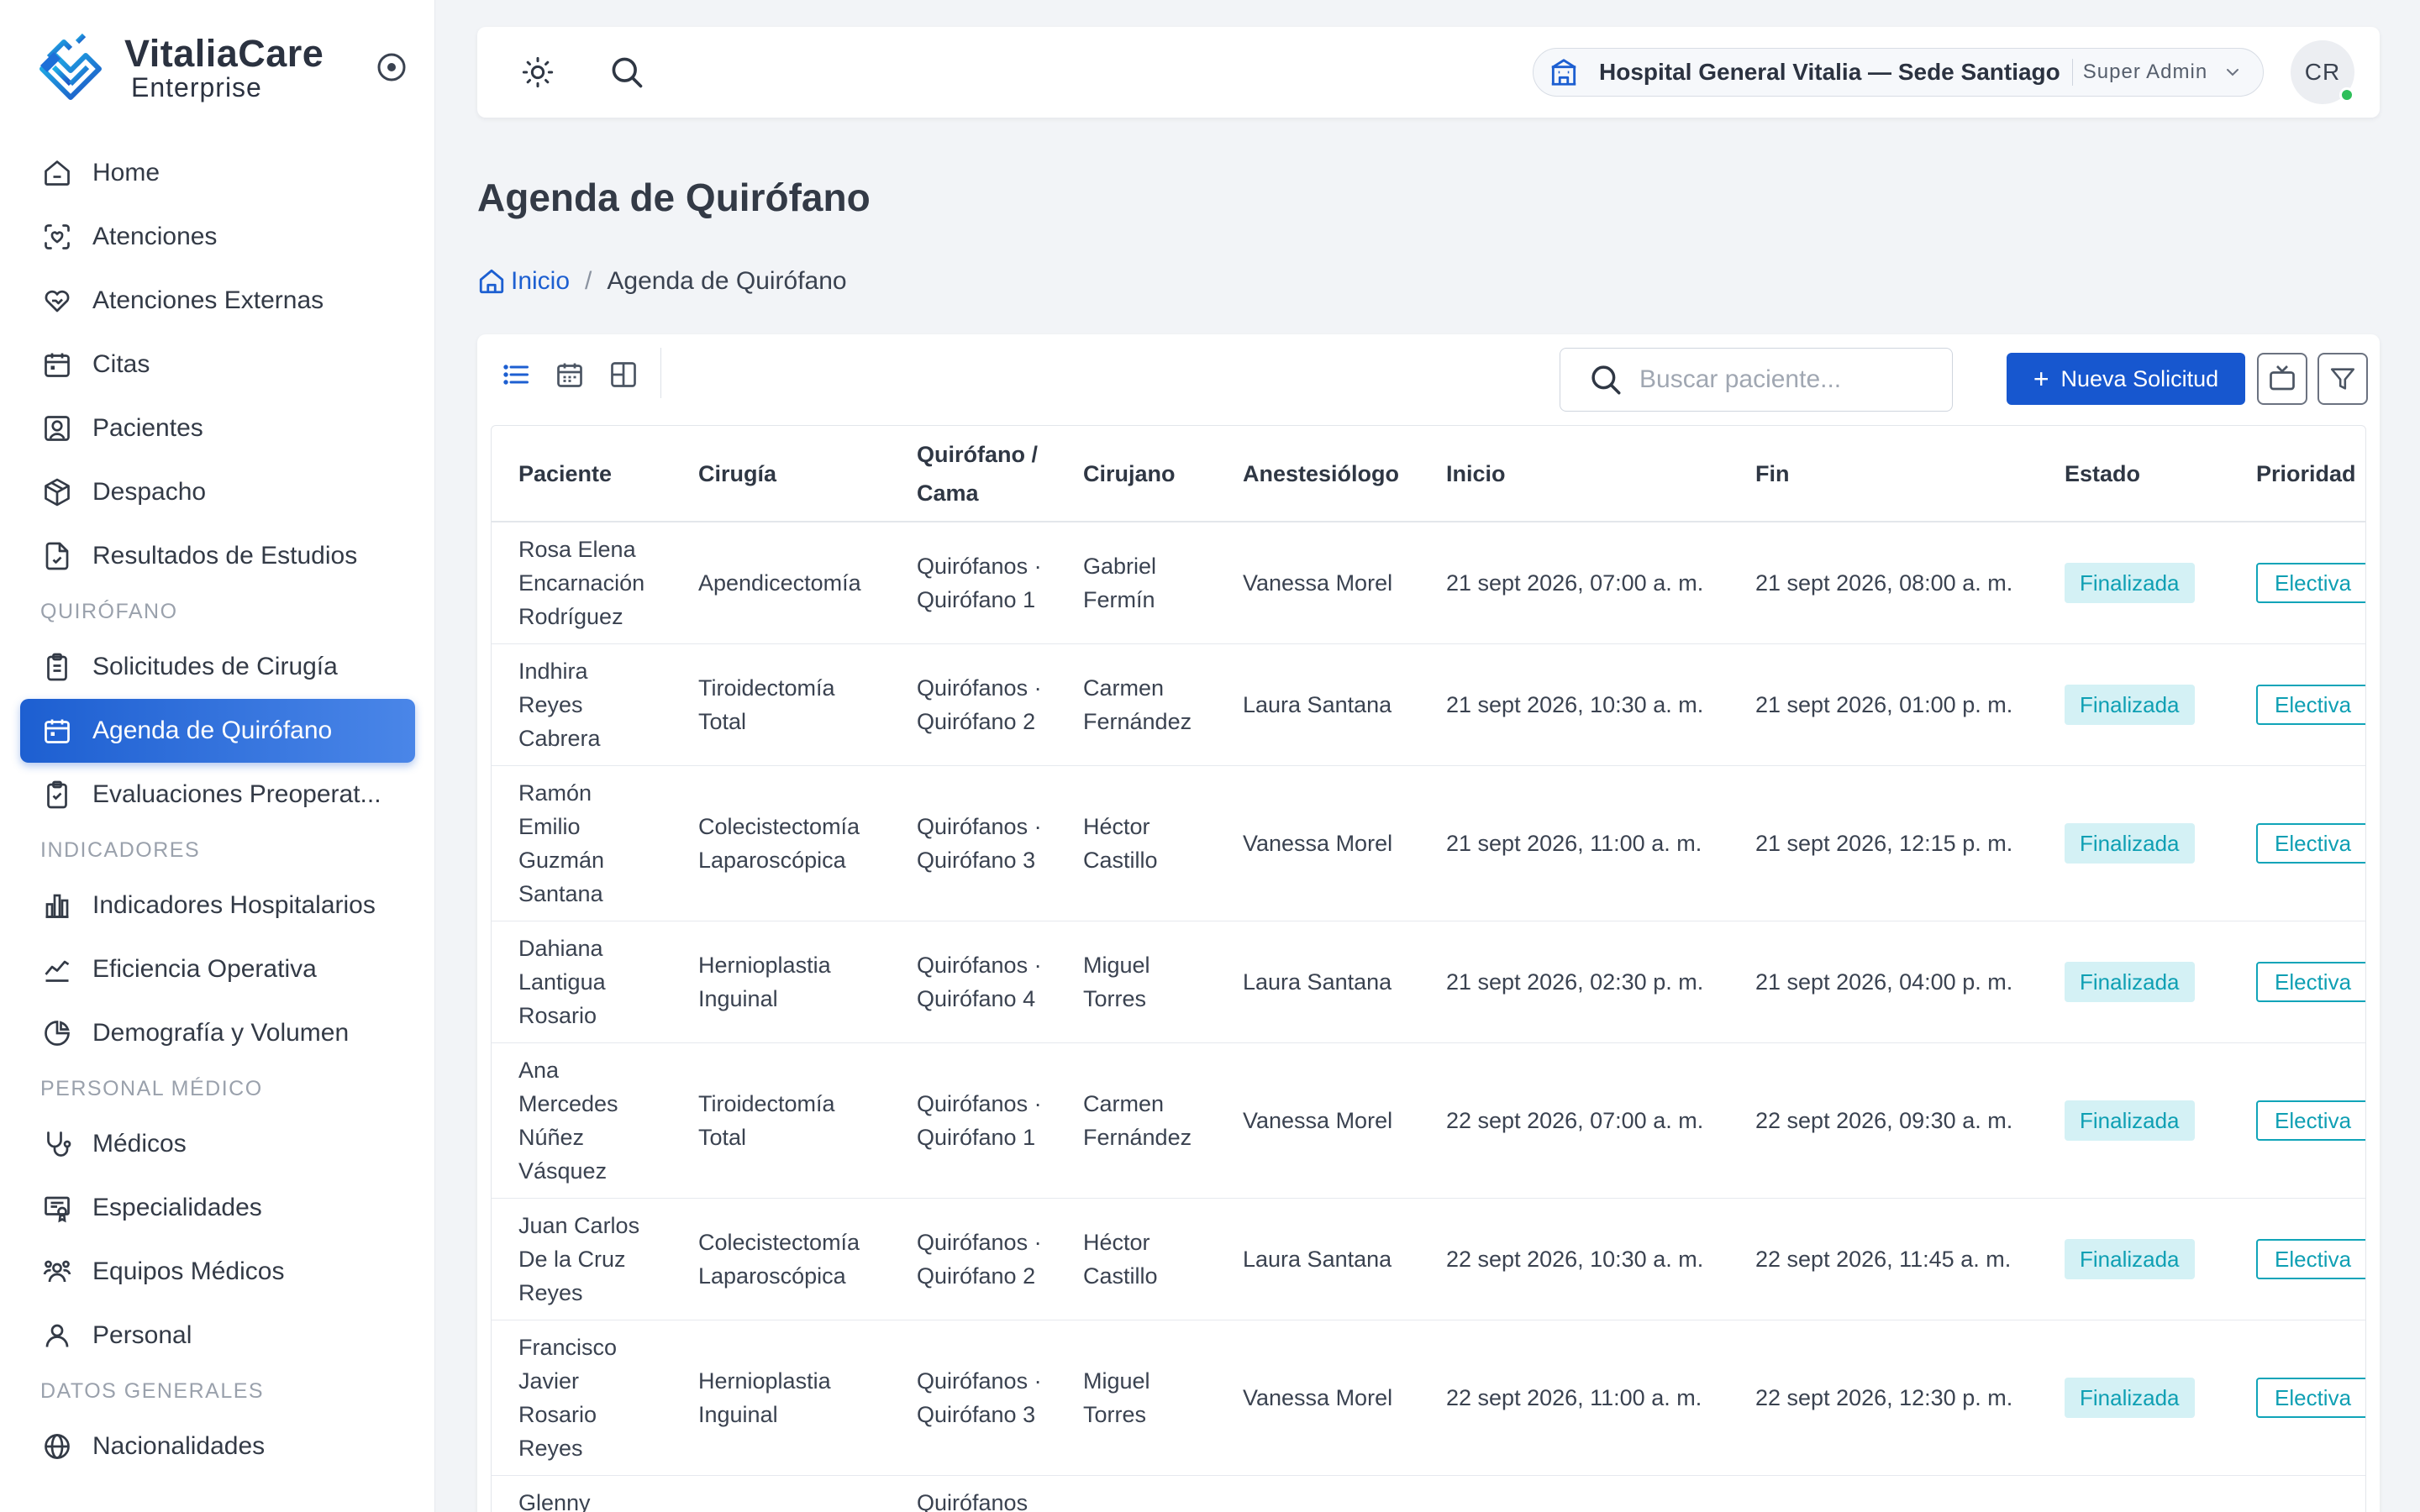 The image size is (2420, 1512). Describe the element at coordinates (2041, 379) in the screenshot. I see `plus-icon: +` at that location.